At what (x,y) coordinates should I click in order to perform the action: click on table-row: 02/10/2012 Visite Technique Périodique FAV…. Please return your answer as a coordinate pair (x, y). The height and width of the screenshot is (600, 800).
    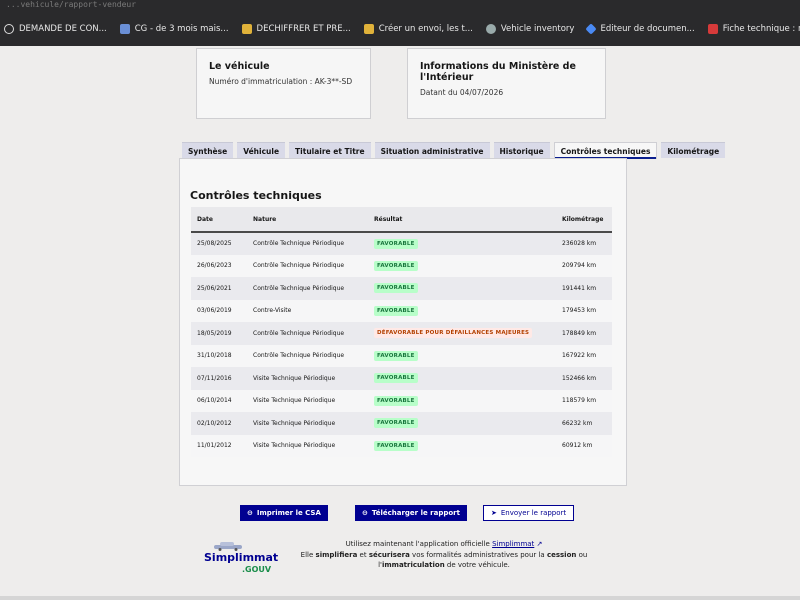
    Looking at the image, I should click on (401, 423).